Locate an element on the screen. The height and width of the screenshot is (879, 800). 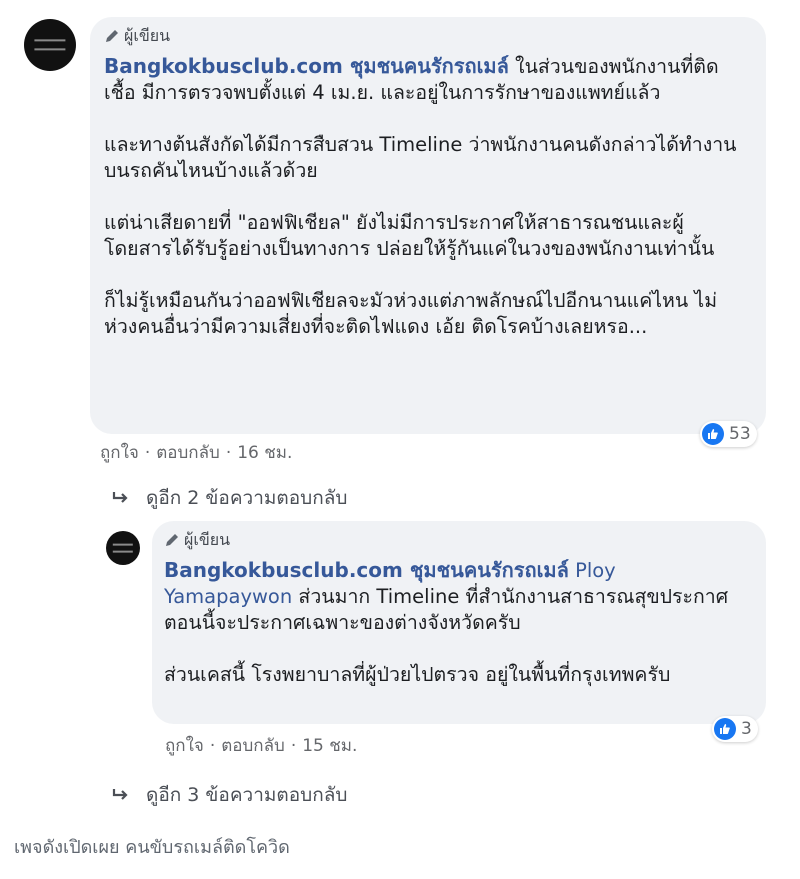
comment-actions: ถูกใจ · ตอบกลับ · 15 ชม. is located at coordinates (261, 745).